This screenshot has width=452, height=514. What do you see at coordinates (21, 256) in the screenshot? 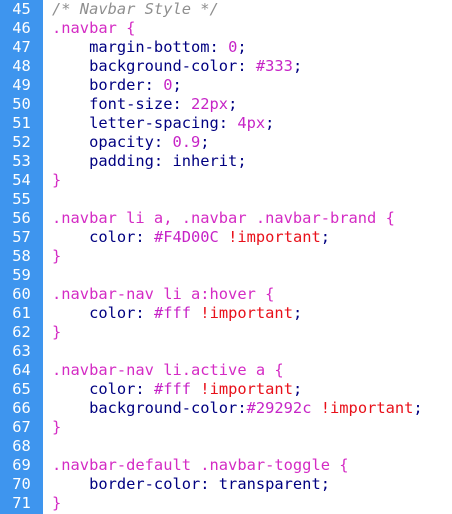
I see `line-number: 58` at bounding box center [21, 256].